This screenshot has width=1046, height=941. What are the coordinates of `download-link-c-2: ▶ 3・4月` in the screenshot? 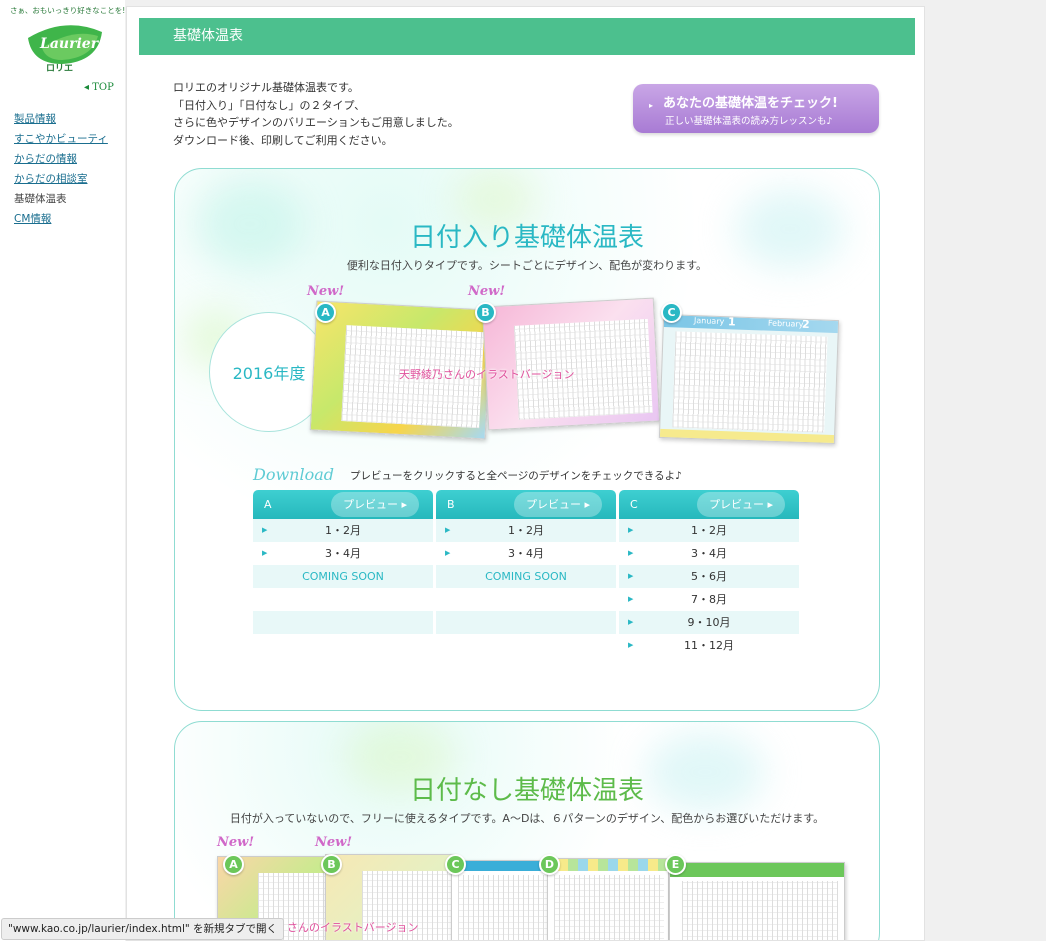 It's located at (709, 553).